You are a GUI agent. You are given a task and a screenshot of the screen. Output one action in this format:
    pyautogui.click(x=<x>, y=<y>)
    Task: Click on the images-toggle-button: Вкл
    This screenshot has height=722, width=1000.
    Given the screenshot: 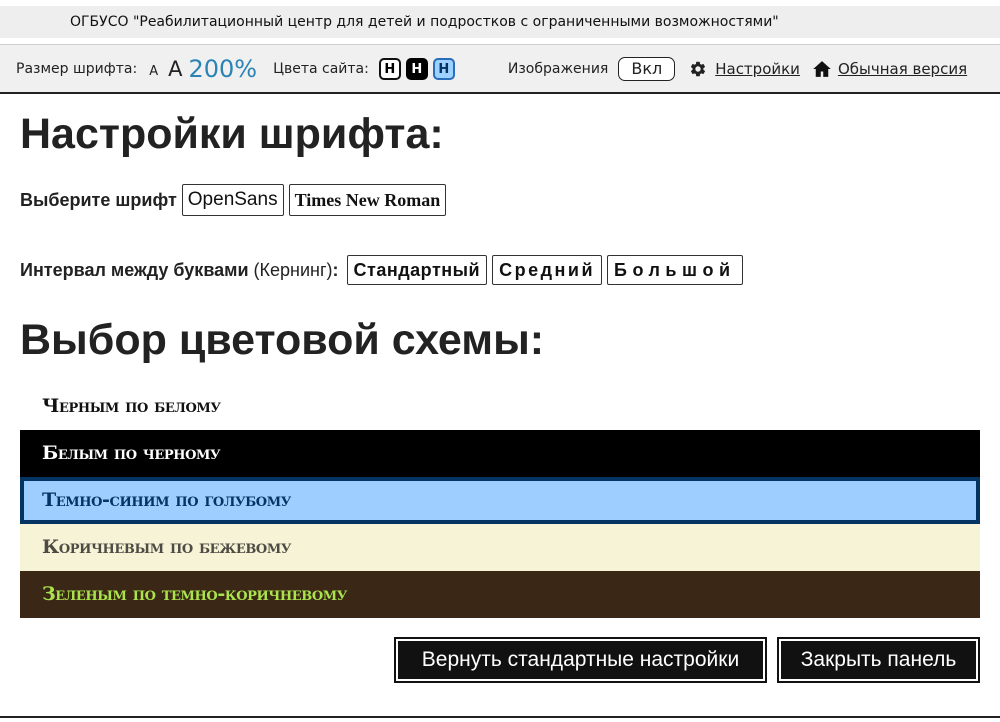 What is the action you would take?
    pyautogui.click(x=647, y=68)
    